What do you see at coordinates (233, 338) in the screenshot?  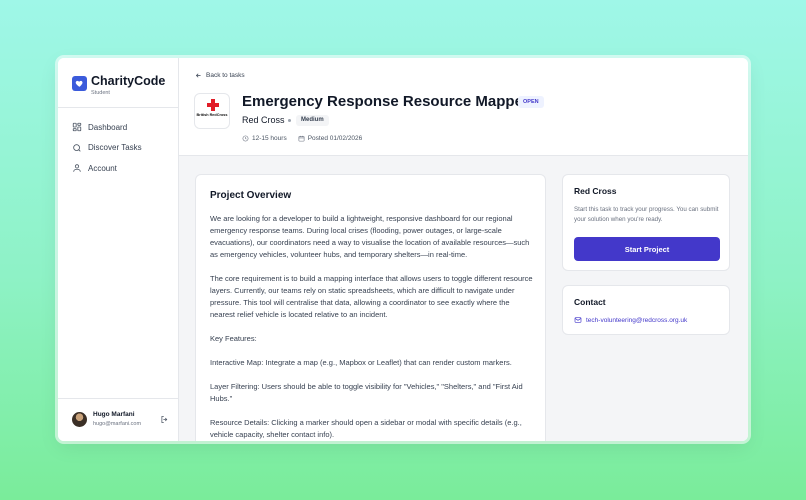 I see `overview-paragraph: Key Features:` at bounding box center [233, 338].